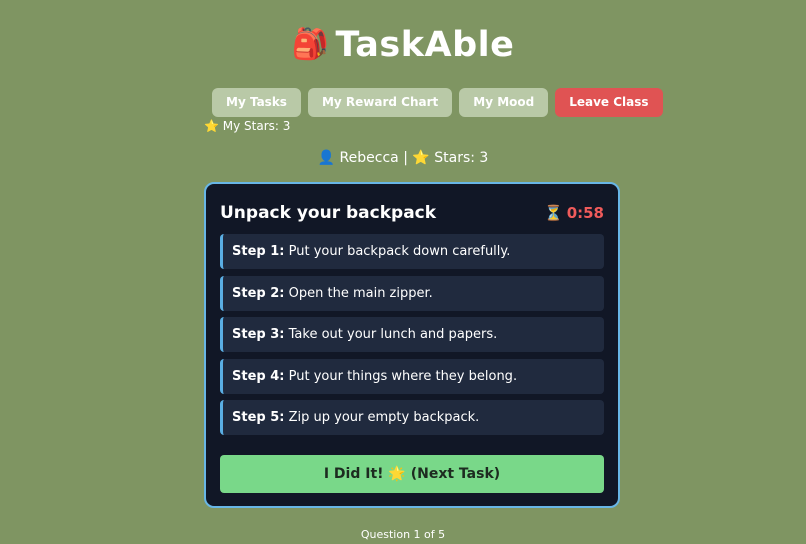 Image resolution: width=806 pixels, height=544 pixels. Describe the element at coordinates (256, 126) in the screenshot. I see `my-stars-label: My Stars: 3` at that location.